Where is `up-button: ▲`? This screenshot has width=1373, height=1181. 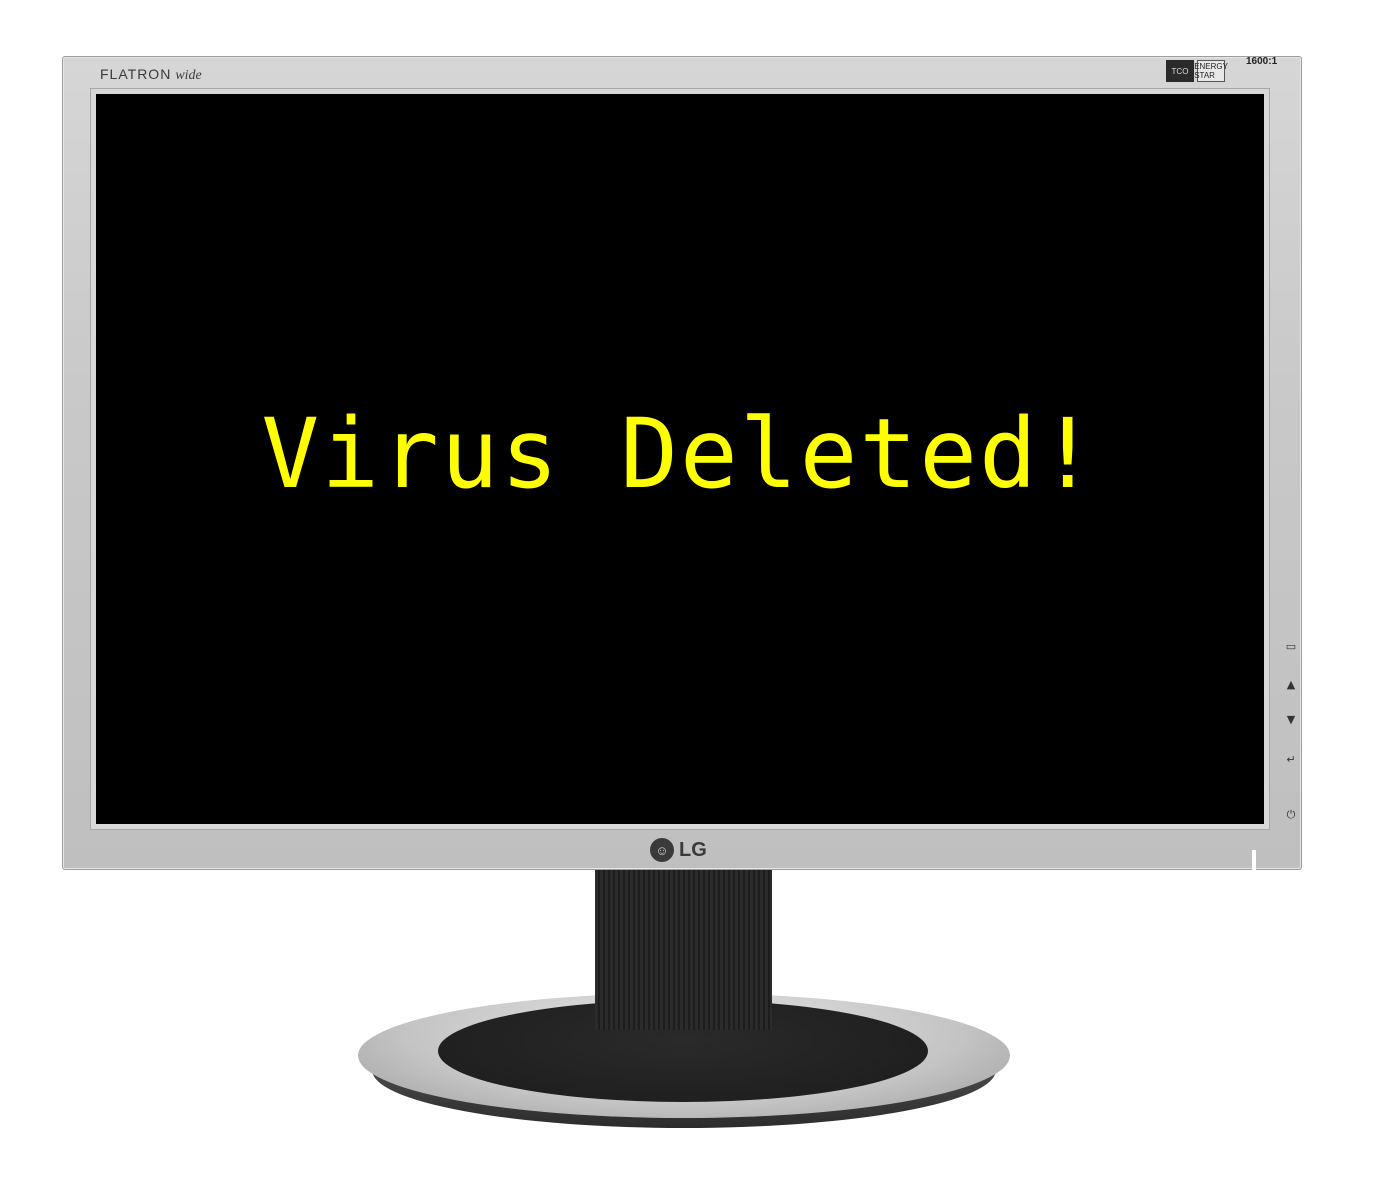 up-button: ▲ is located at coordinates (1291, 684).